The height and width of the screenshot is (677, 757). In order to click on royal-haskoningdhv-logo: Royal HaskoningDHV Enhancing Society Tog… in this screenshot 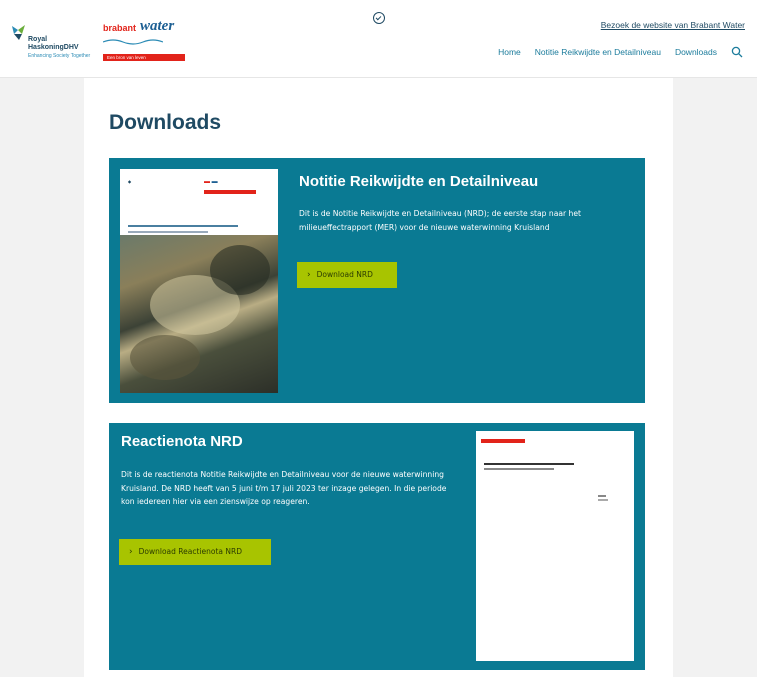, I will do `click(50, 43)`.